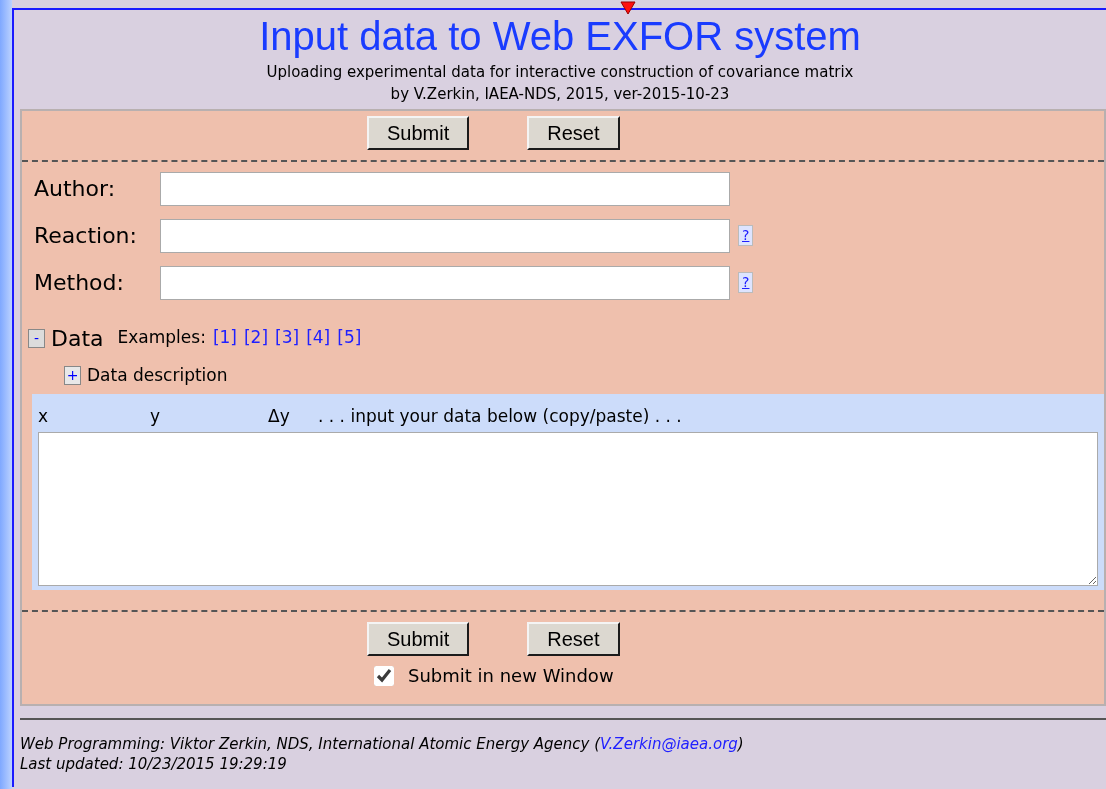  Describe the element at coordinates (349, 338) in the screenshot. I see `example-link: [5]` at that location.